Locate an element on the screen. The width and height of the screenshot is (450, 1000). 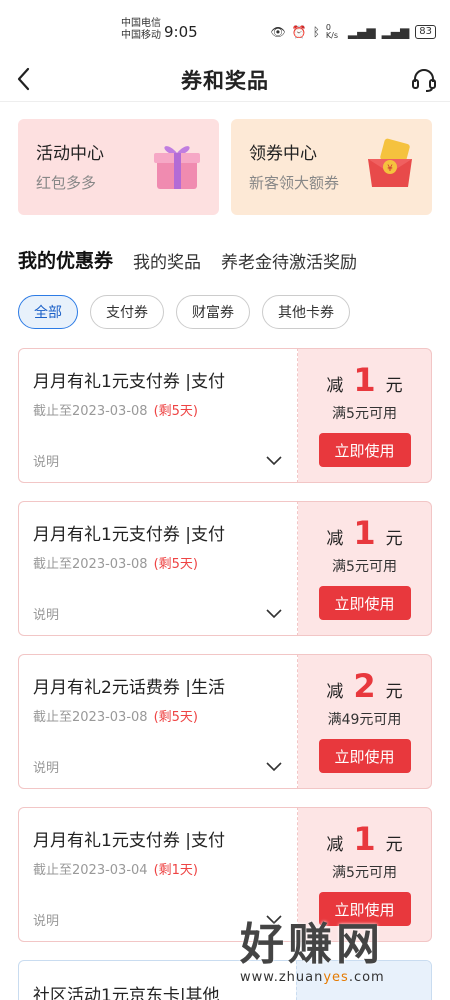
signal-icon: ▂▄▆ is located at coordinates (361, 32).